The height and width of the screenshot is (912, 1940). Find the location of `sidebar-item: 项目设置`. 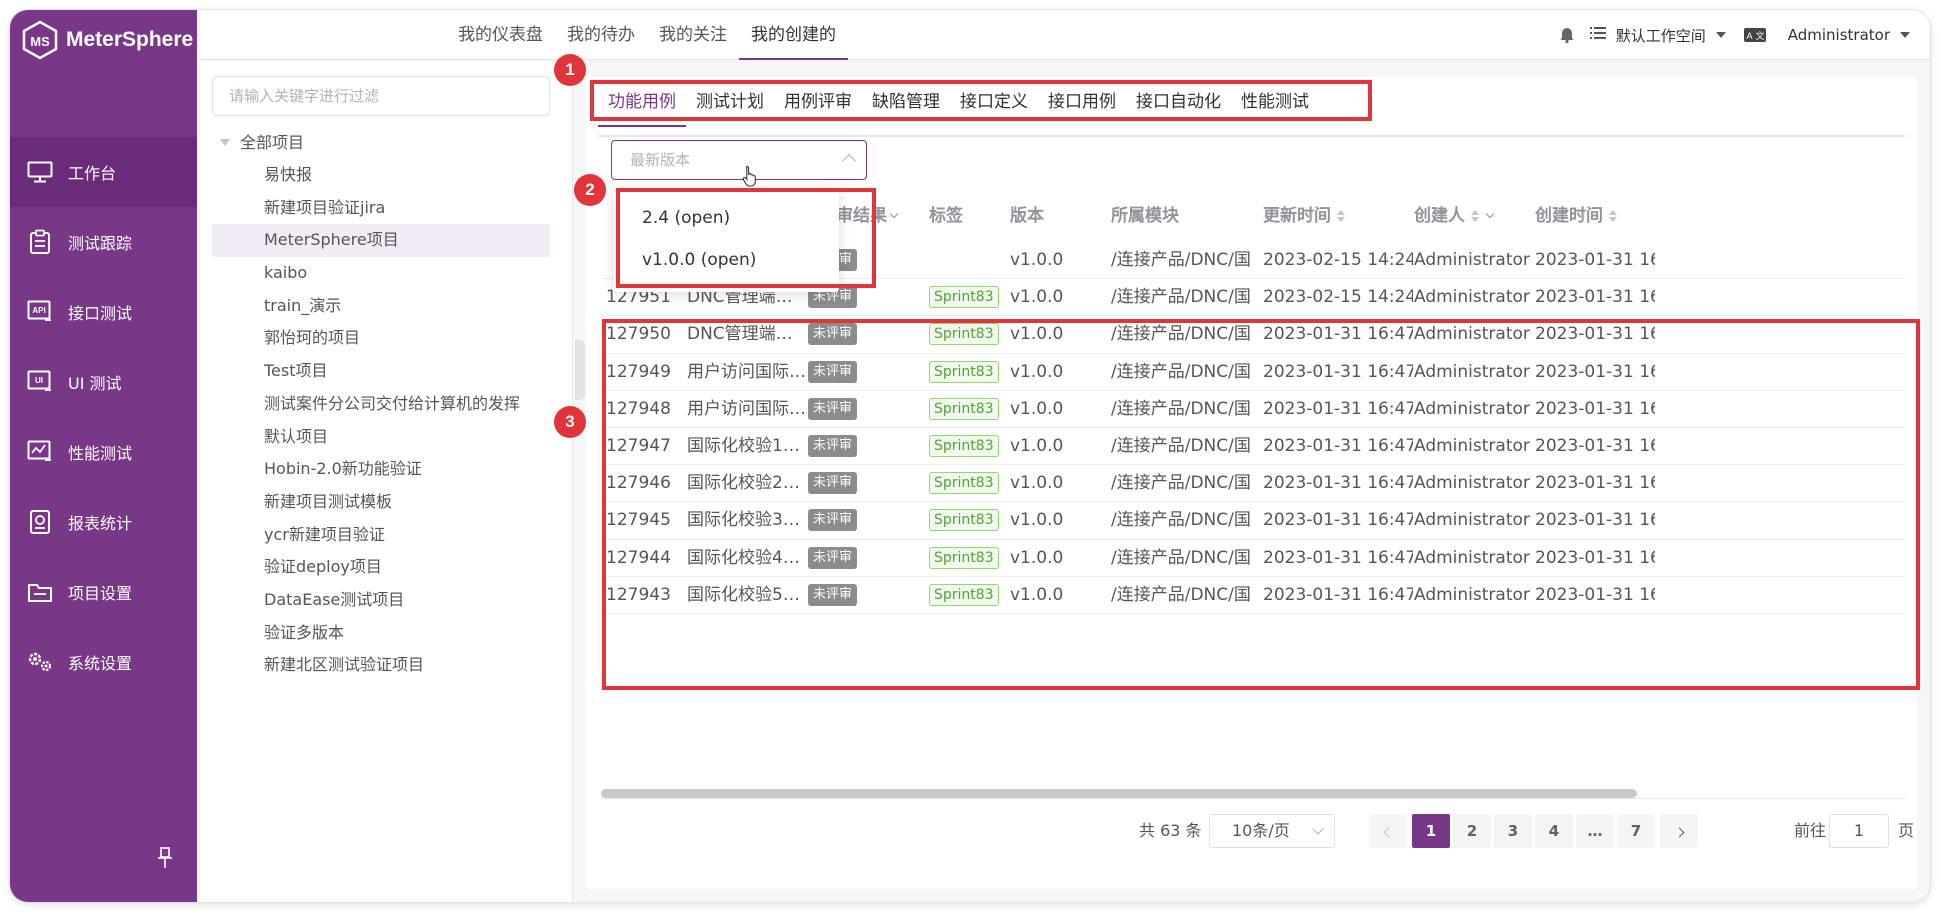

sidebar-item: 项目设置 is located at coordinates (103, 592).